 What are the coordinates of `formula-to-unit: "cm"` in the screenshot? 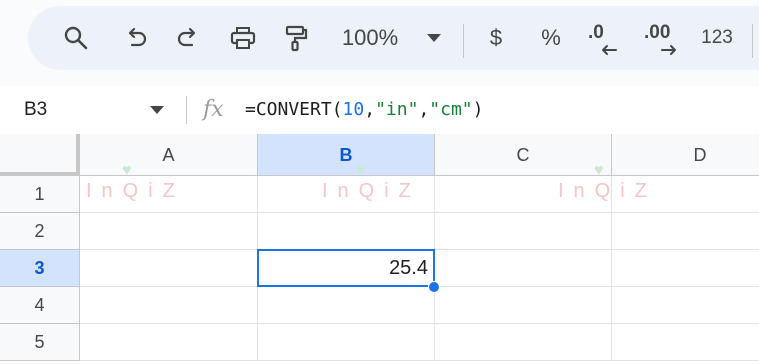 It's located at (451, 109).